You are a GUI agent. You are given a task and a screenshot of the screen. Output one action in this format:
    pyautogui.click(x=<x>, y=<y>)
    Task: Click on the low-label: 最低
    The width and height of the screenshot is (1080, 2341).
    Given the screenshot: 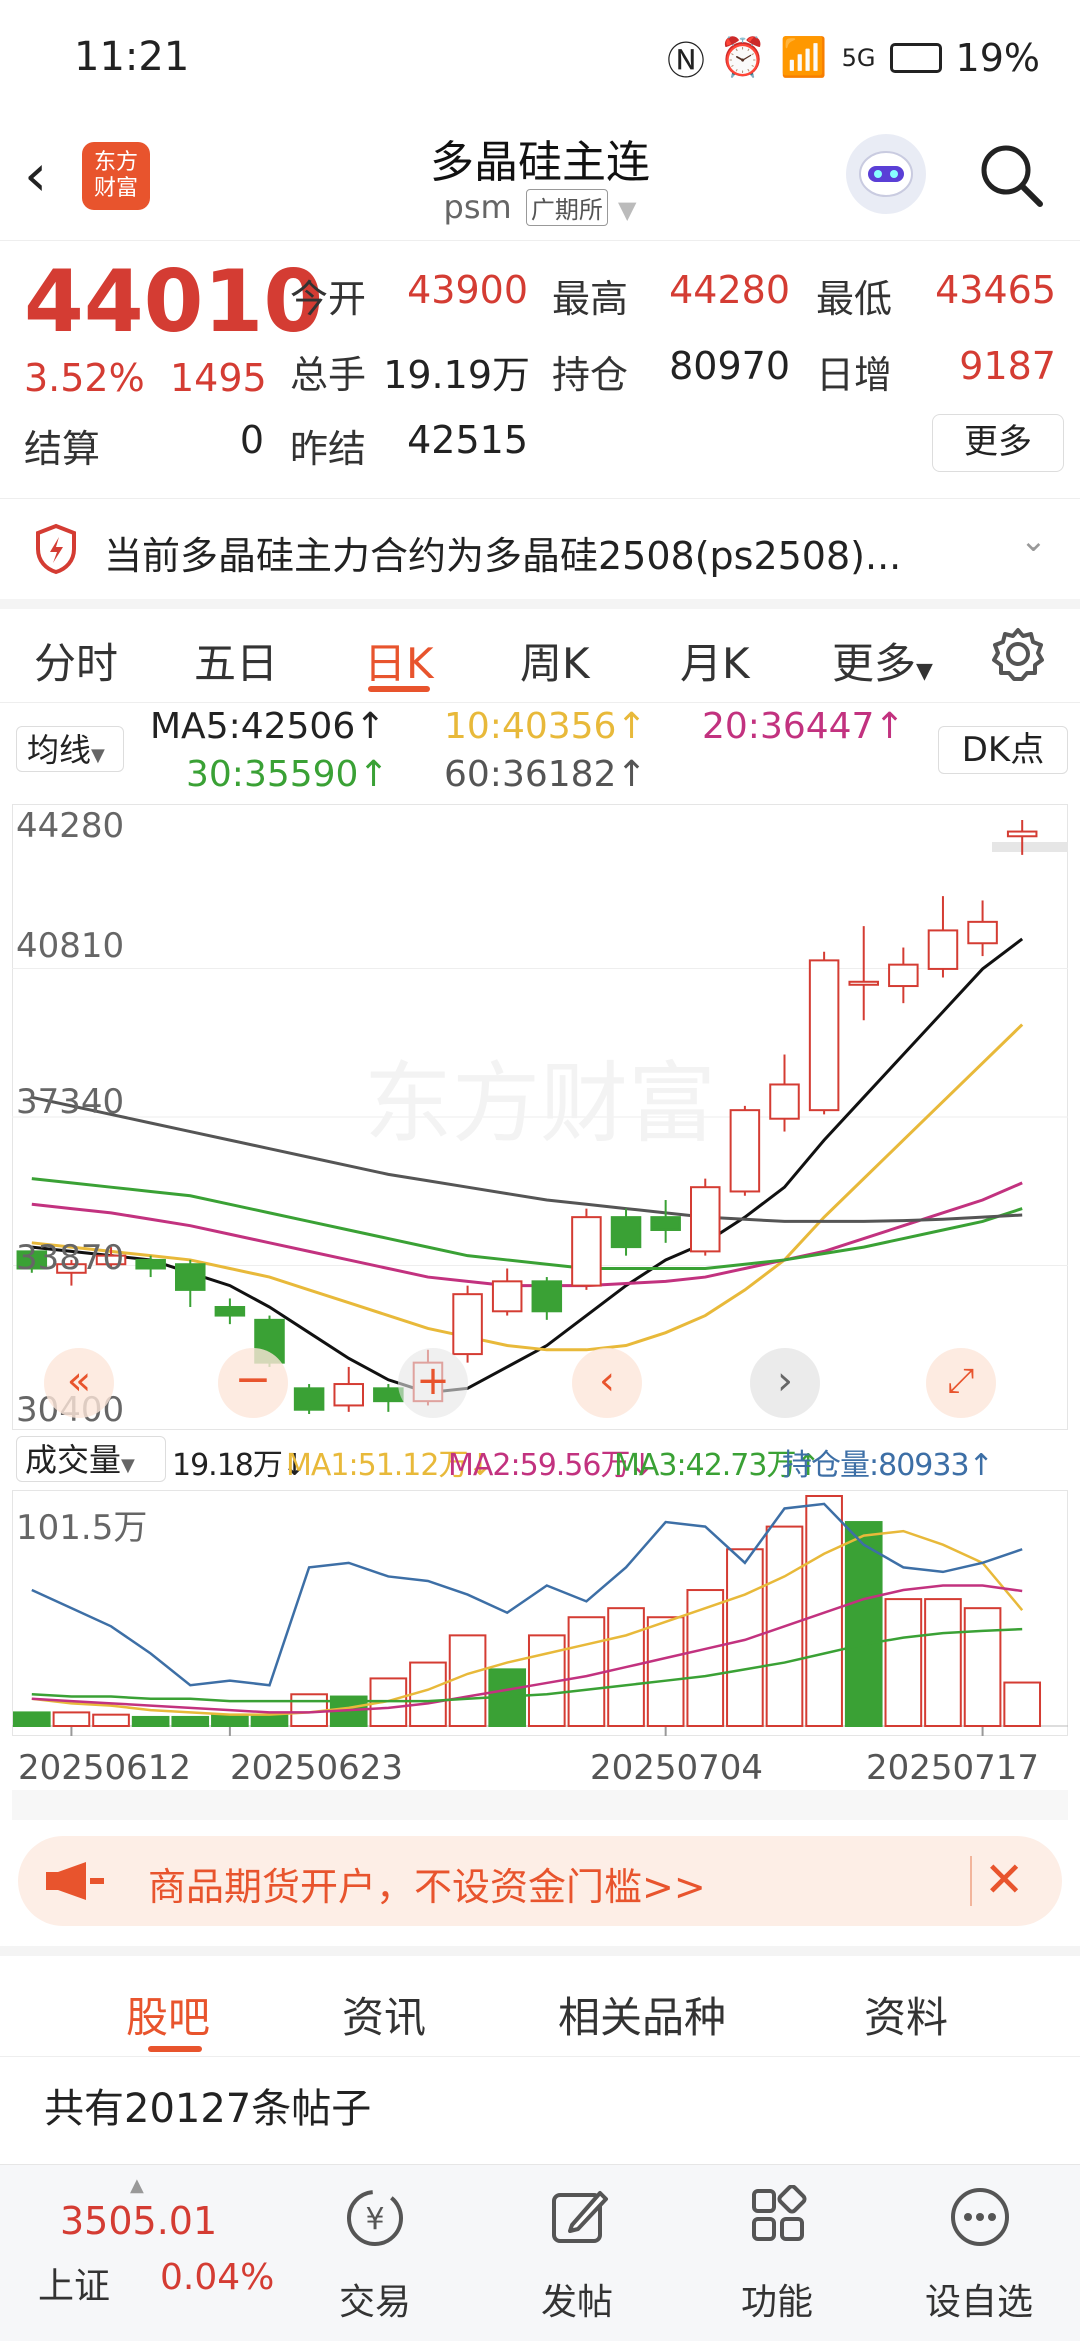 What is the action you would take?
    pyautogui.click(x=854, y=299)
    